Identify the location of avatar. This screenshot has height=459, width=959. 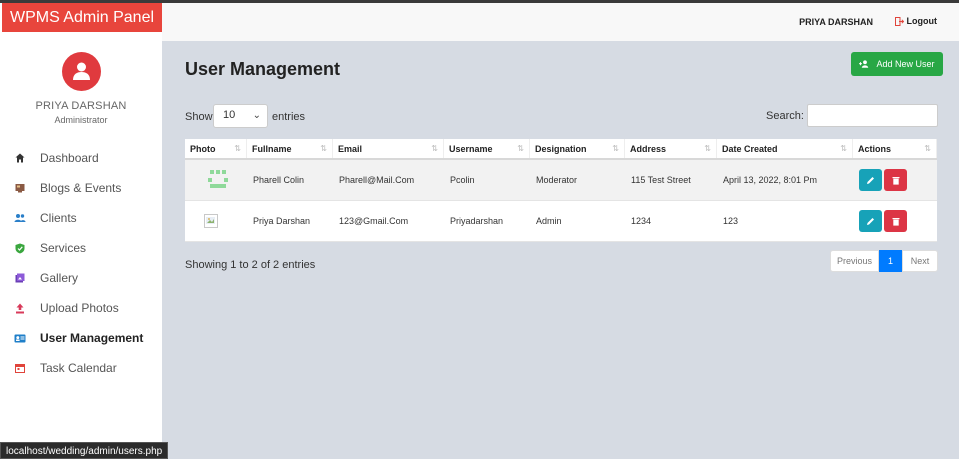
(81, 71).